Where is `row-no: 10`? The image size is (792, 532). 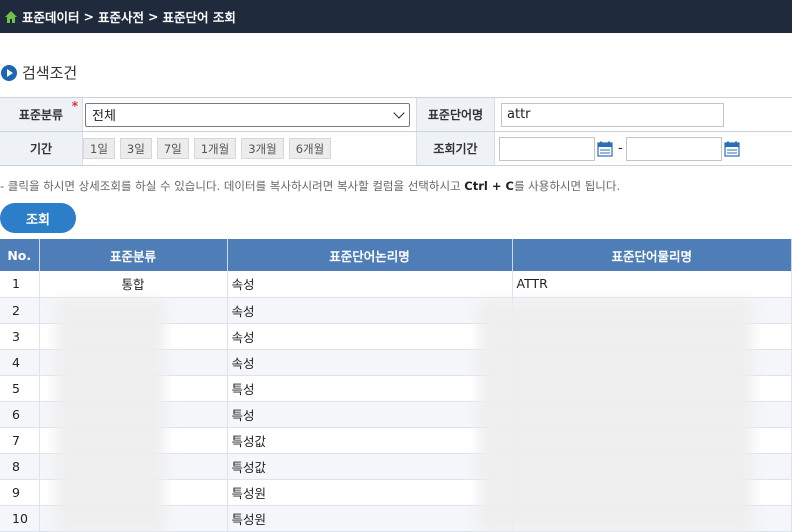 row-no: 10 is located at coordinates (20, 518).